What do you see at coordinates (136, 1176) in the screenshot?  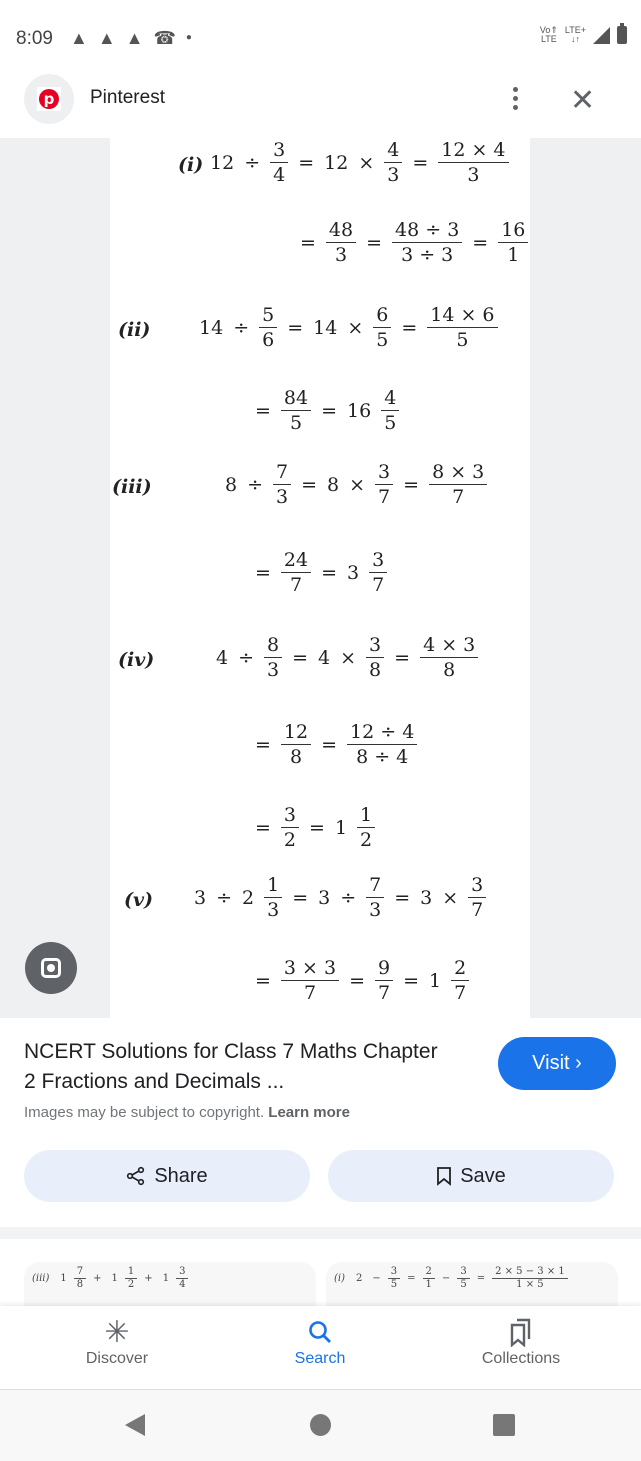 I see `share-icon` at bounding box center [136, 1176].